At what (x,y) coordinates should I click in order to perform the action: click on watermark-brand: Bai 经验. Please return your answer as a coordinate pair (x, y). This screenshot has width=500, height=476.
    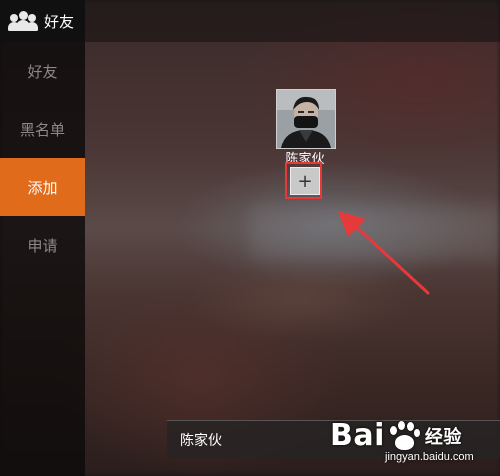
    Looking at the image, I should click on (402, 435).